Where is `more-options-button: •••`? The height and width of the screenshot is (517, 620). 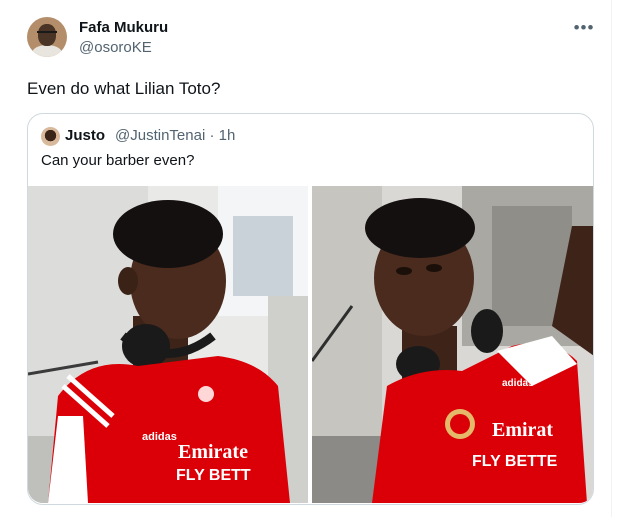 more-options-button: ••• is located at coordinates (584, 28).